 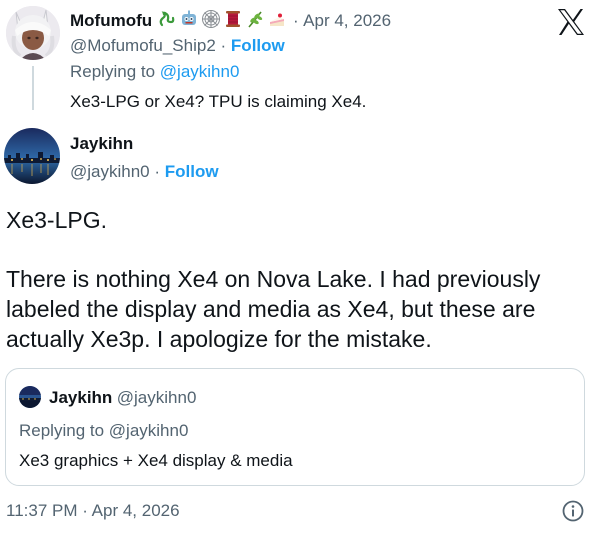 I want to click on quoted-tweet-text: Xe3 graphics + Xe4 display & media, so click(x=156, y=460).